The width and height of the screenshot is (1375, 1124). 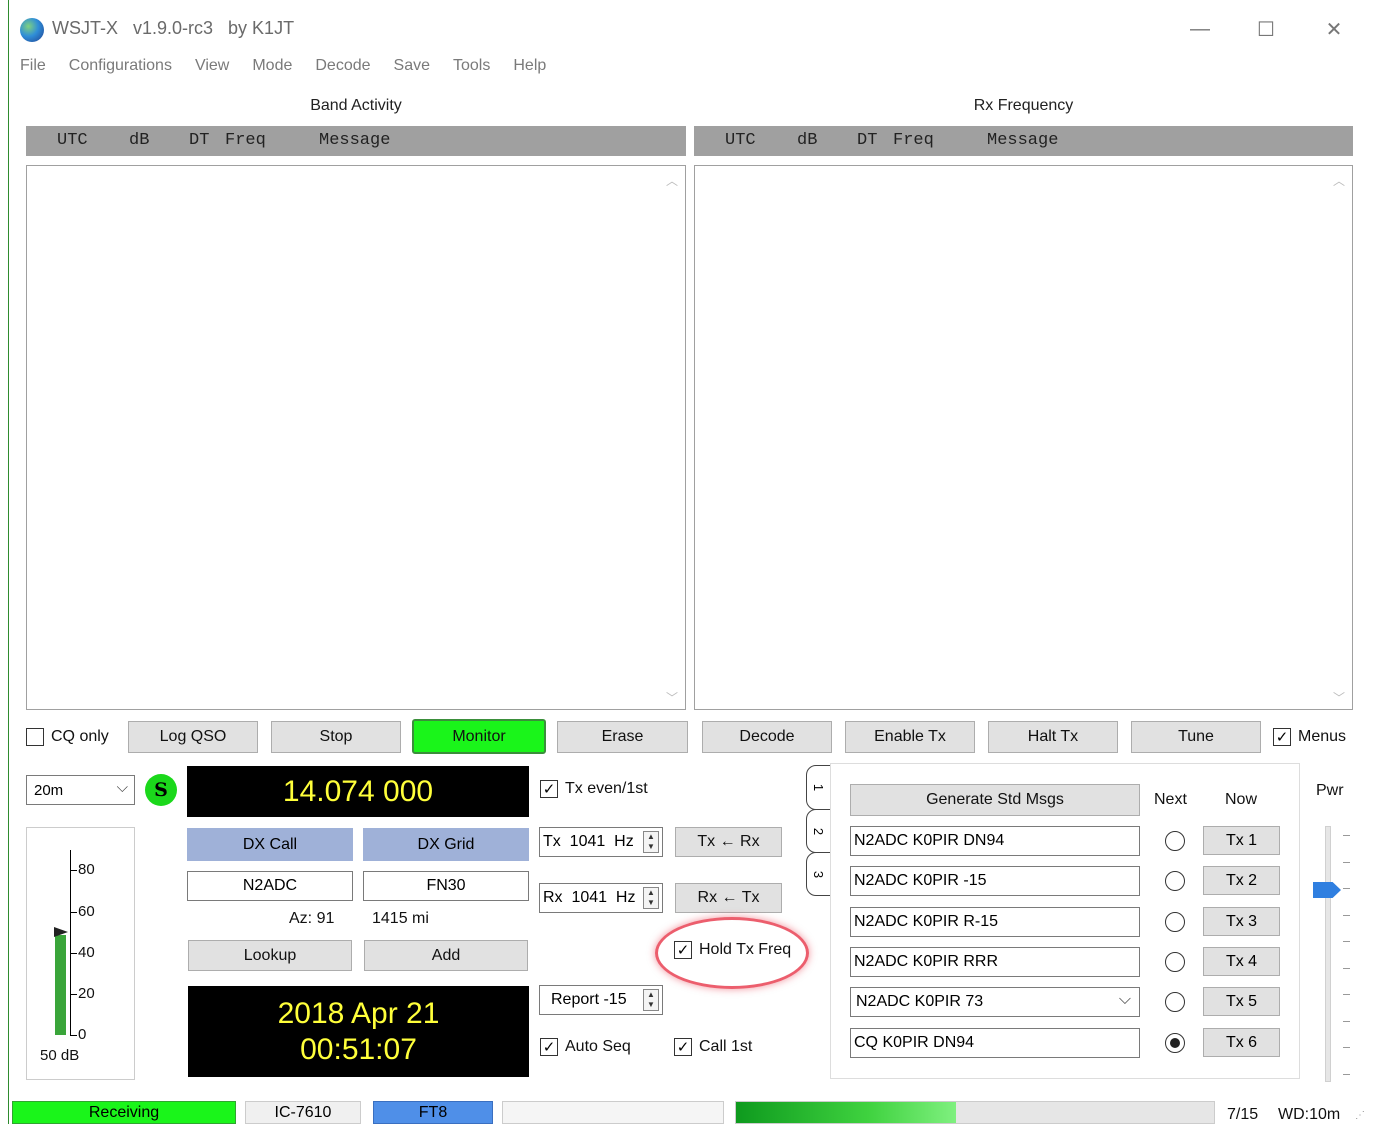 What do you see at coordinates (272, 66) in the screenshot?
I see `menu-mode: Mode` at bounding box center [272, 66].